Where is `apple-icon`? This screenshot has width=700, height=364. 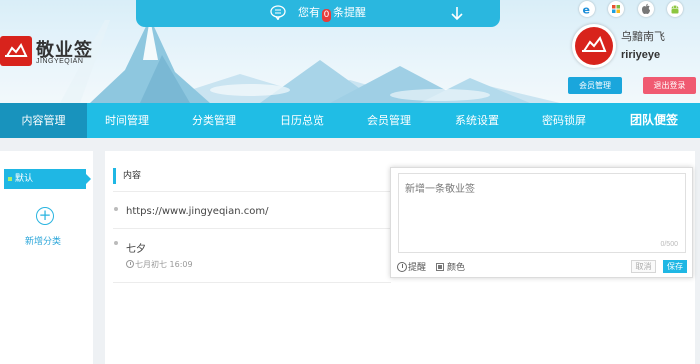 apple-icon is located at coordinates (646, 9).